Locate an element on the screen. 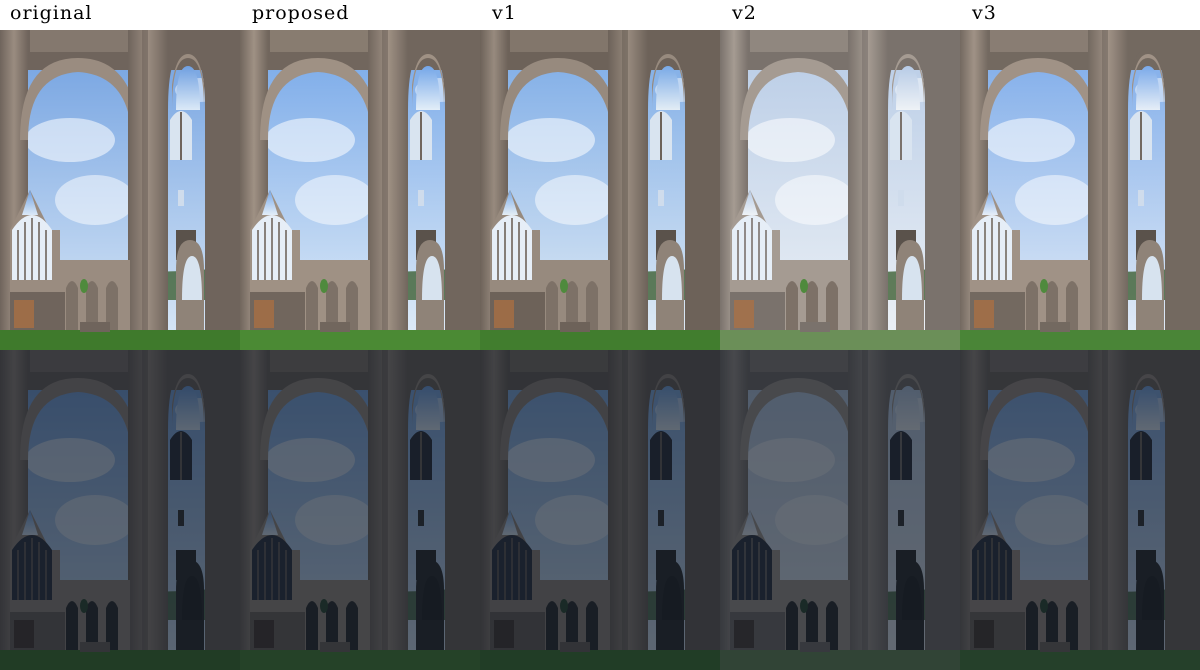  photo-dark-v2 is located at coordinates (840, 510).